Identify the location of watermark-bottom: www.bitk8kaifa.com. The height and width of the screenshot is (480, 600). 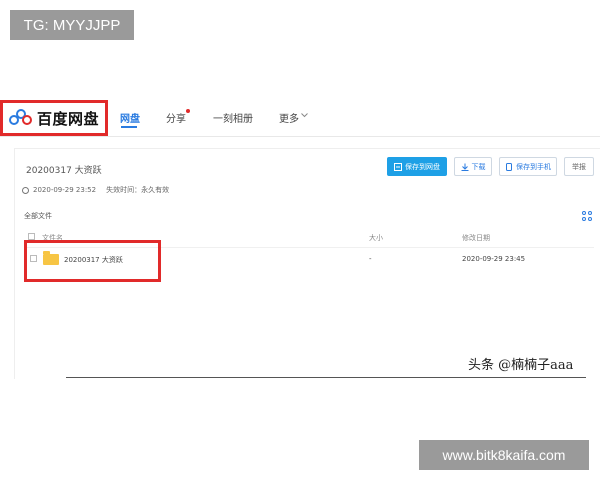
(504, 455).